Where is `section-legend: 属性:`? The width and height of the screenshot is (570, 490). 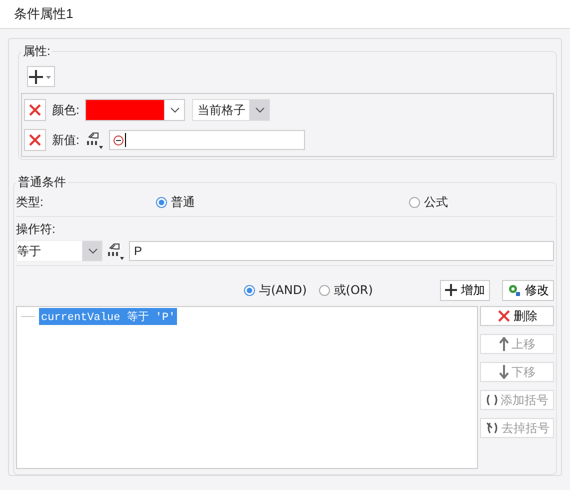 section-legend: 属性: is located at coordinates (36, 51).